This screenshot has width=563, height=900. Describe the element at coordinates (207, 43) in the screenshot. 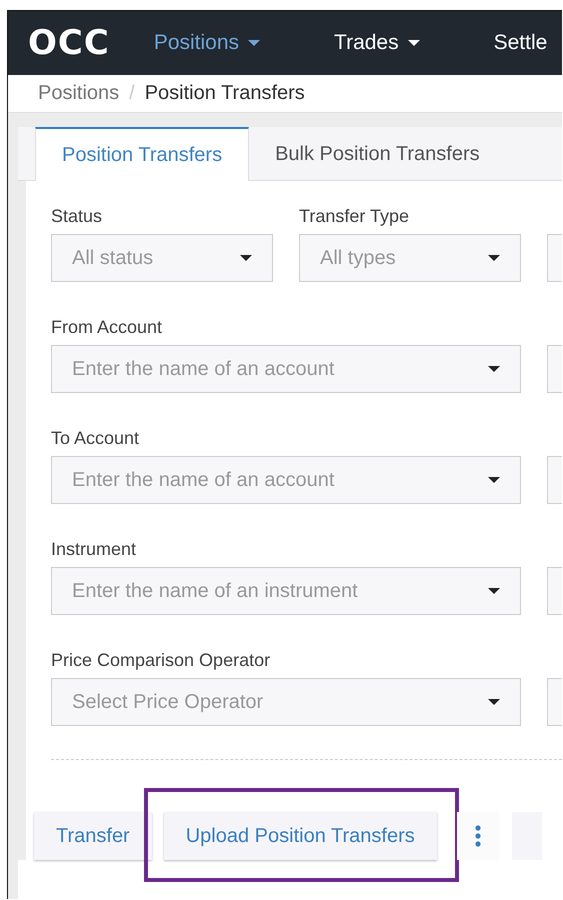

I see `nav-menu-item: Positions` at that location.